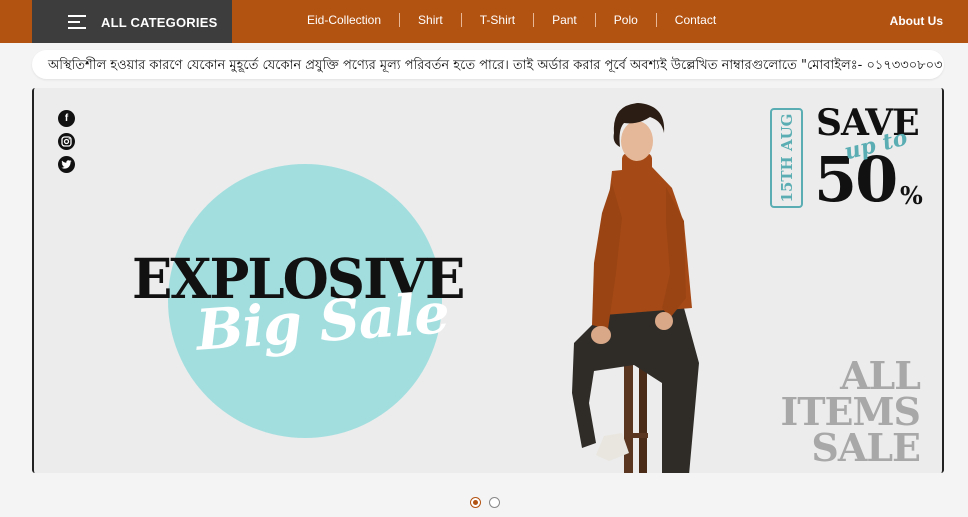  I want to click on date-badge: 15TH AUG, so click(786, 158).